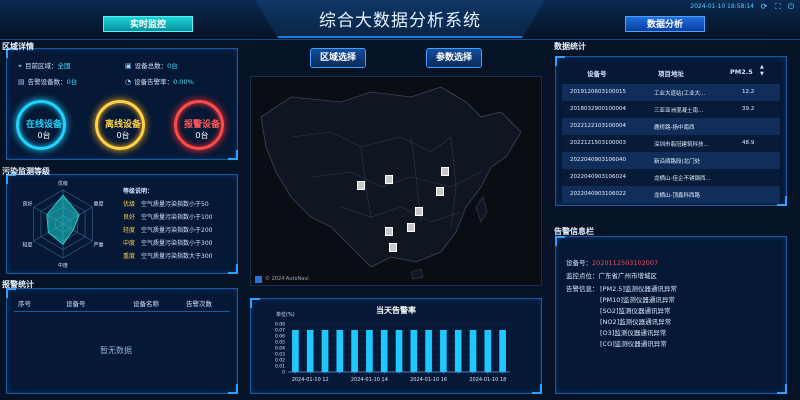 The height and width of the screenshot is (400, 800). What do you see at coordinates (722, 6) in the screenshot?
I see `datetime-display: 2024-01-10 18:58:14` at bounding box center [722, 6].